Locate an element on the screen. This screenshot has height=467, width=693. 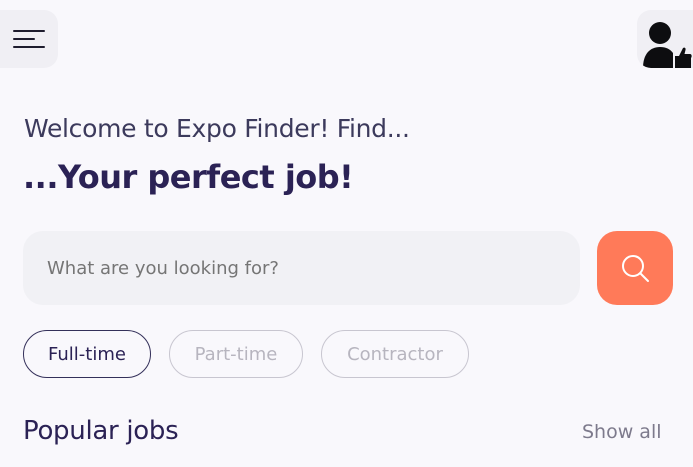
search-icon is located at coordinates (635, 268).